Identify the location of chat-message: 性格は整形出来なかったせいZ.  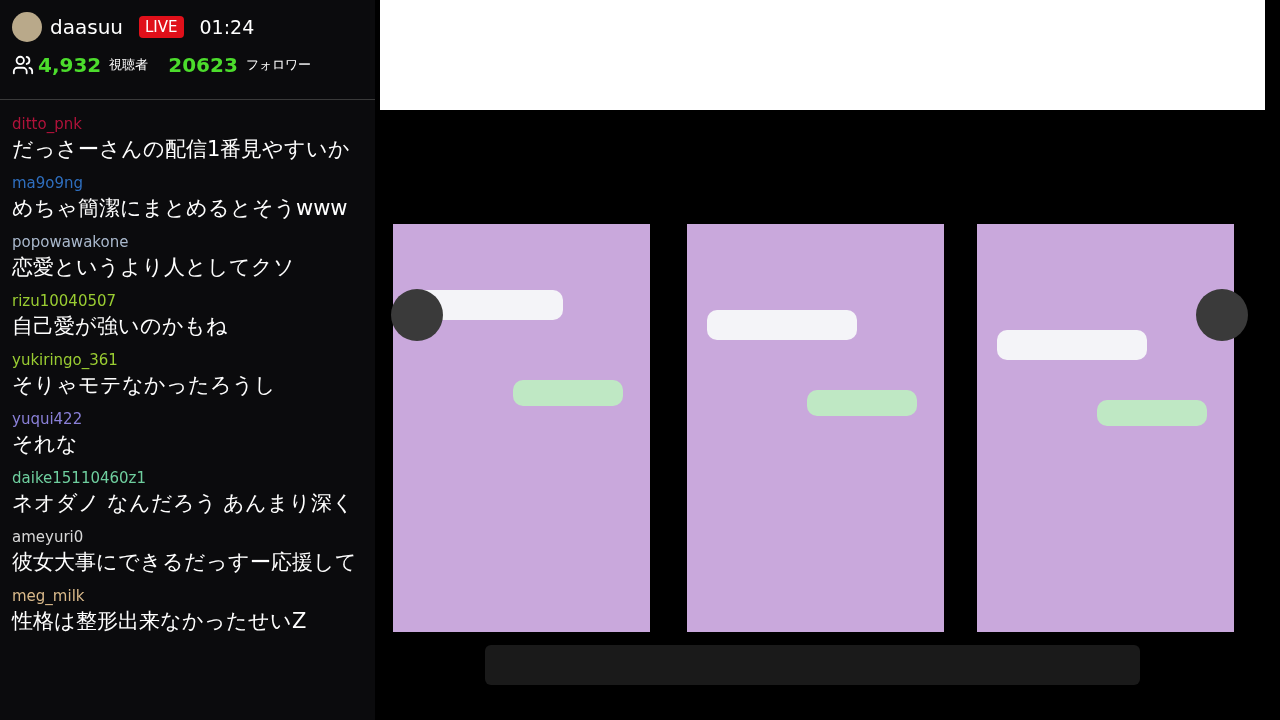
(160, 621).